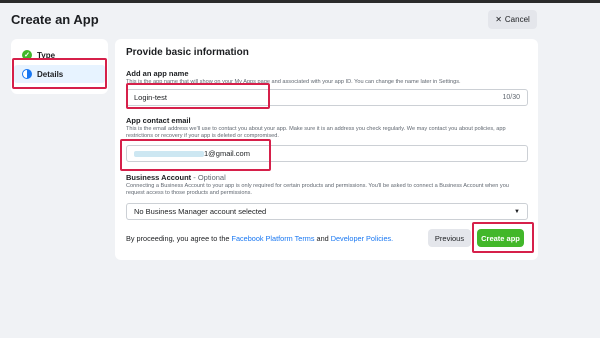  I want to click on sidebar-item-details: Details, so click(59, 74).